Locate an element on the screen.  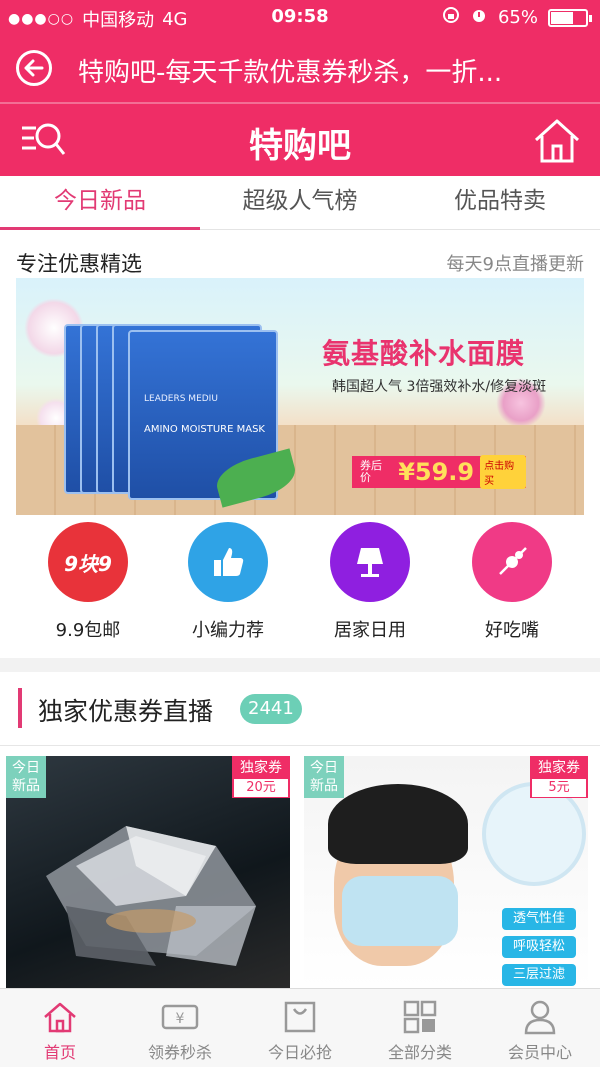
category-editor-picks: 小编力荐 is located at coordinates (228, 582).